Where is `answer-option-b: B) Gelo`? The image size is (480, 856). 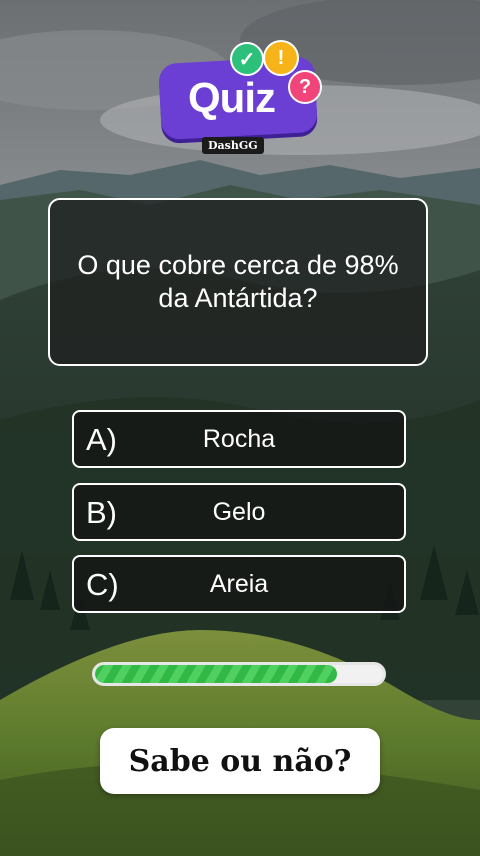
answer-option-b: B) Gelo is located at coordinates (239, 512).